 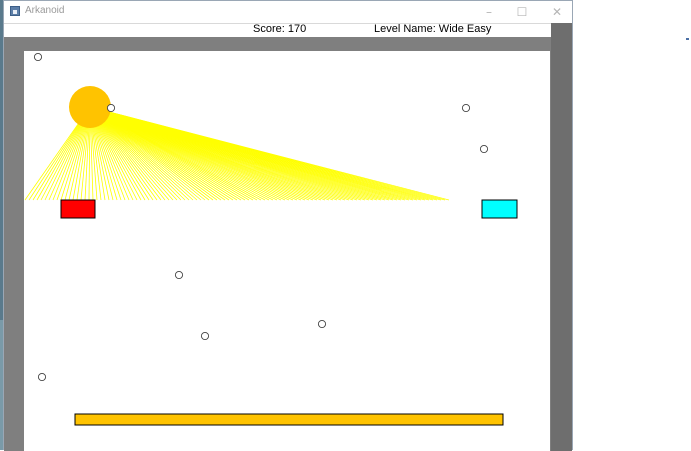 I want to click on level-name-indicator: Level Name: Wide Easy, so click(x=433, y=29).